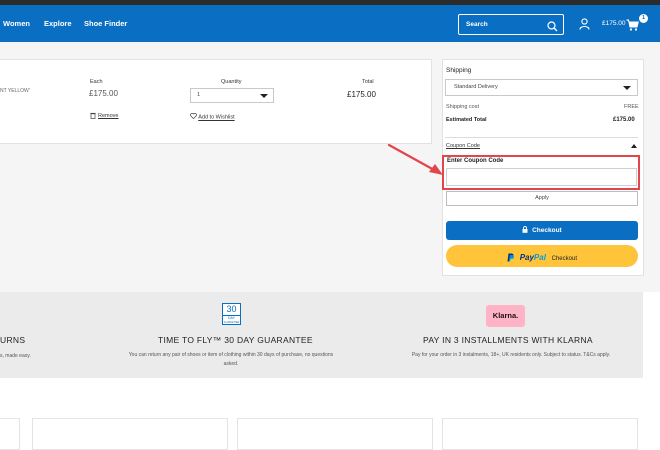  What do you see at coordinates (103, 93) in the screenshot?
I see `each-price: £175.00` at bounding box center [103, 93].